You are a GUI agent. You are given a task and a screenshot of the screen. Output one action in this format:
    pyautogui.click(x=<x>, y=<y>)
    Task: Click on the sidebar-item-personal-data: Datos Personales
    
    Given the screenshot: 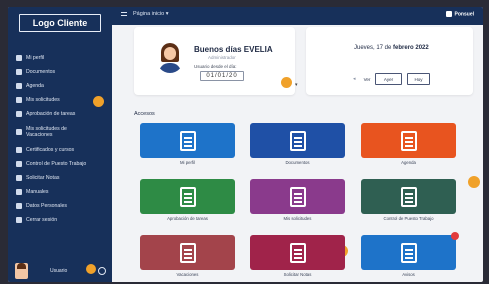 What is the action you would take?
    pyautogui.click(x=60, y=206)
    